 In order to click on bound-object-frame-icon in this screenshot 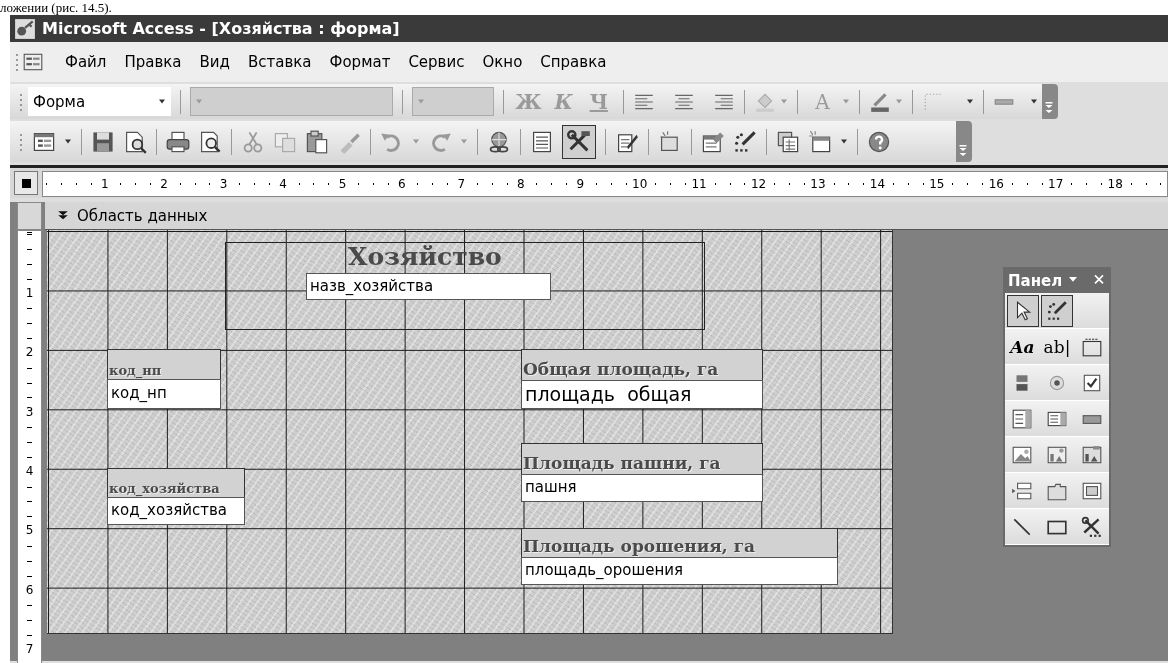, I will do `click(1091, 454)`.